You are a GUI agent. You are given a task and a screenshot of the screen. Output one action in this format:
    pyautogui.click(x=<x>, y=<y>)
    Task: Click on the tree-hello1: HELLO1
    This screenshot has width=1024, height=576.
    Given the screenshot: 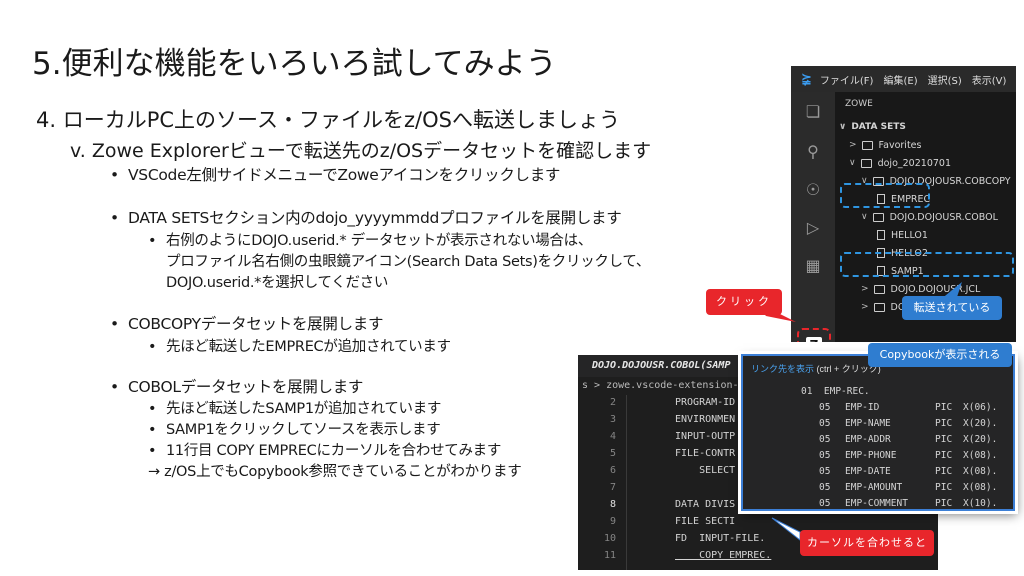 What is the action you would take?
    pyautogui.click(x=902, y=235)
    